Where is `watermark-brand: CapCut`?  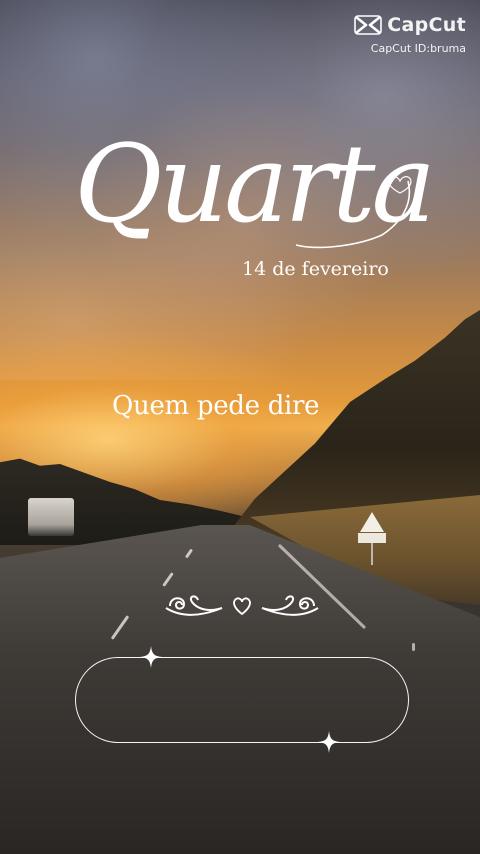 watermark-brand: CapCut is located at coordinates (426, 25).